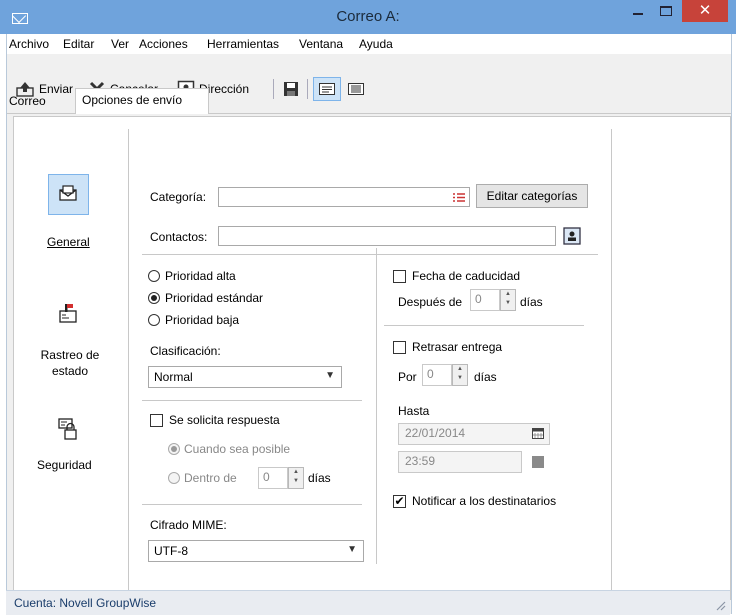  Describe the element at coordinates (344, 197) in the screenshot. I see `category-field` at that location.